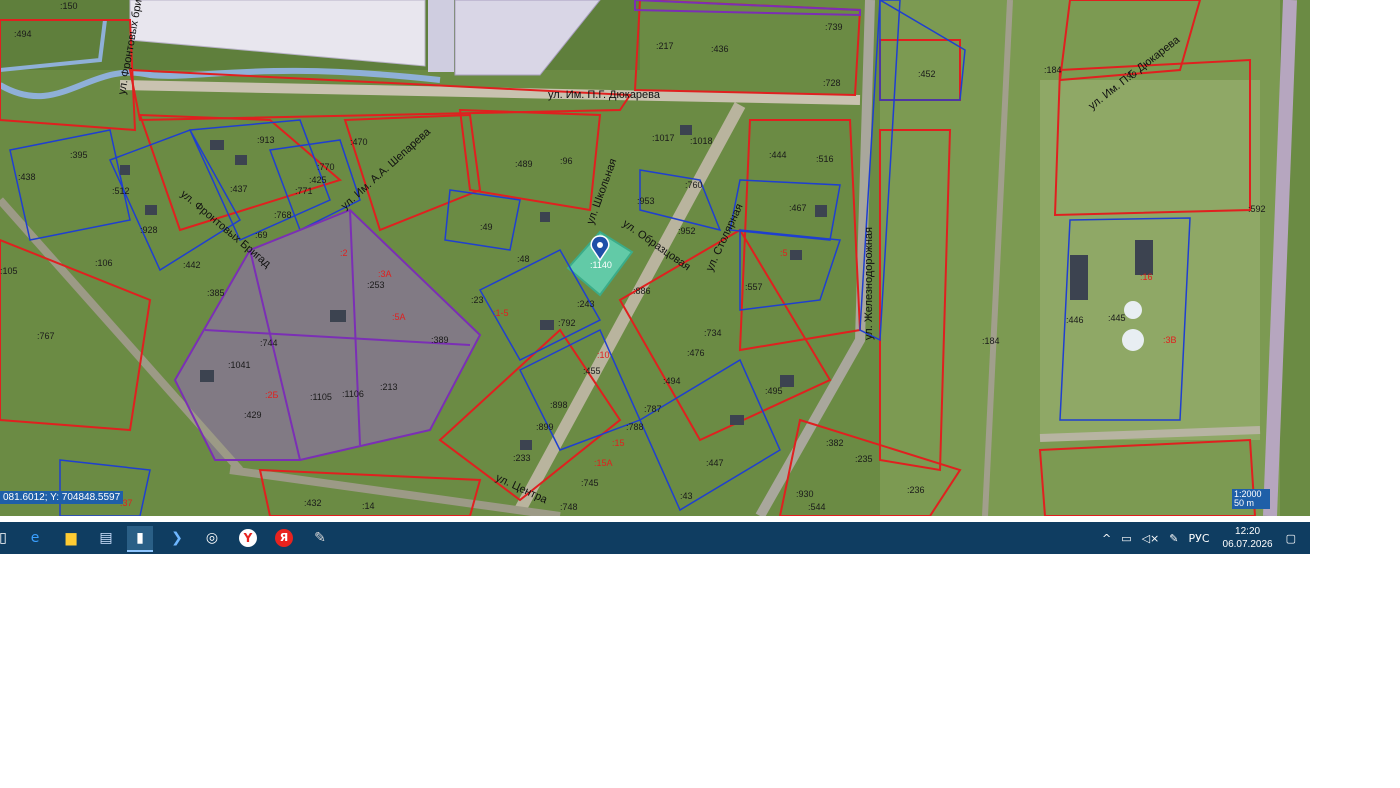 This screenshot has height=788, width=1400. What do you see at coordinates (1170, 340) in the screenshot?
I see `parcel-number: :3В` at bounding box center [1170, 340].